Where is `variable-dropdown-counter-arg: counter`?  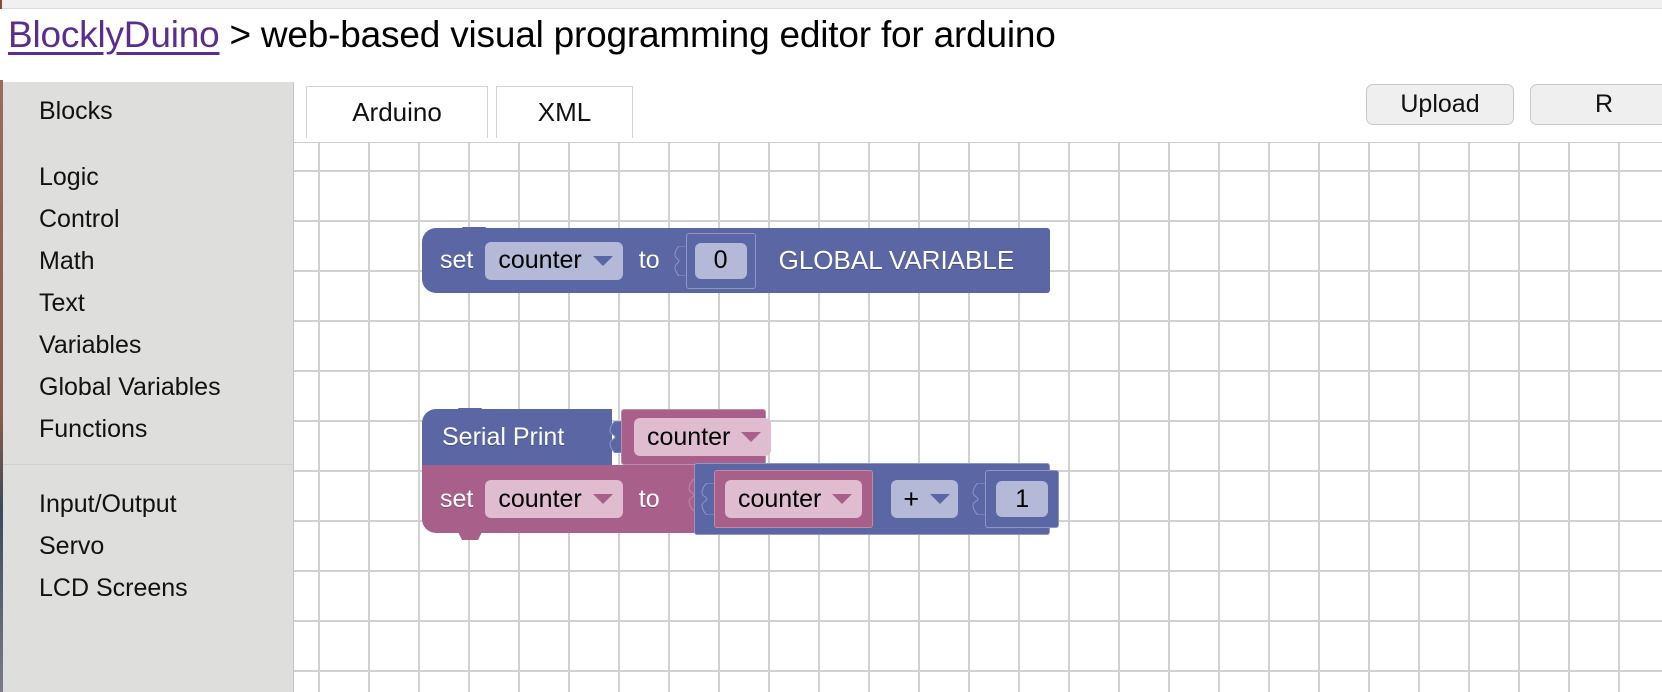 variable-dropdown-counter-arg: counter is located at coordinates (703, 437).